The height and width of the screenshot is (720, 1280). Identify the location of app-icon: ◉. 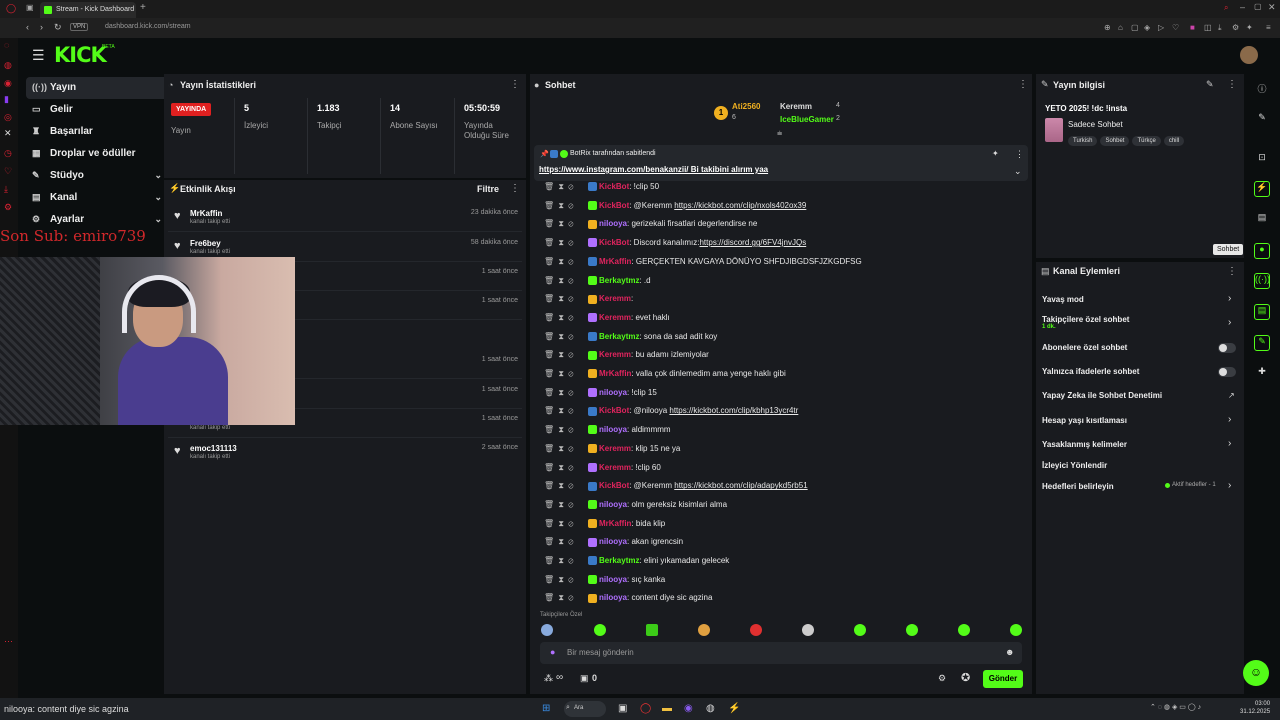
(688, 708).